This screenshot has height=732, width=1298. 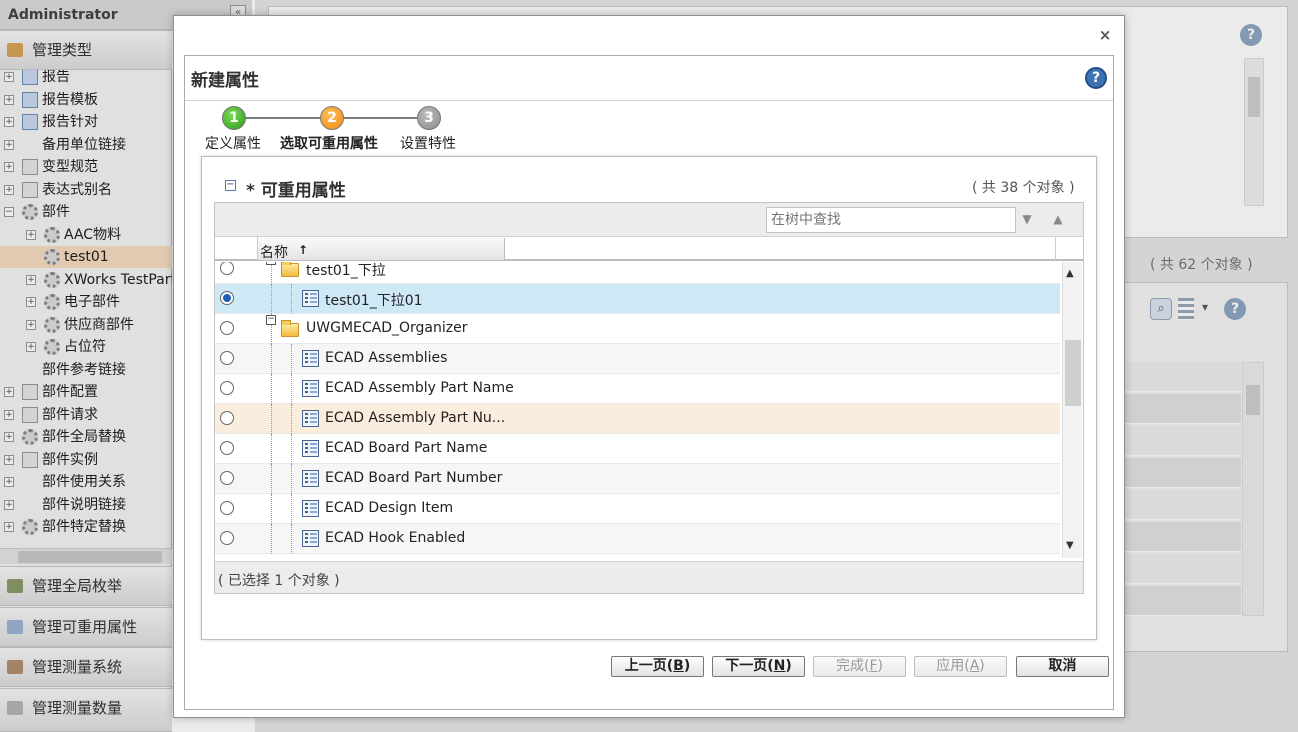 What do you see at coordinates (1055, 249) in the screenshot?
I see `column-divider` at bounding box center [1055, 249].